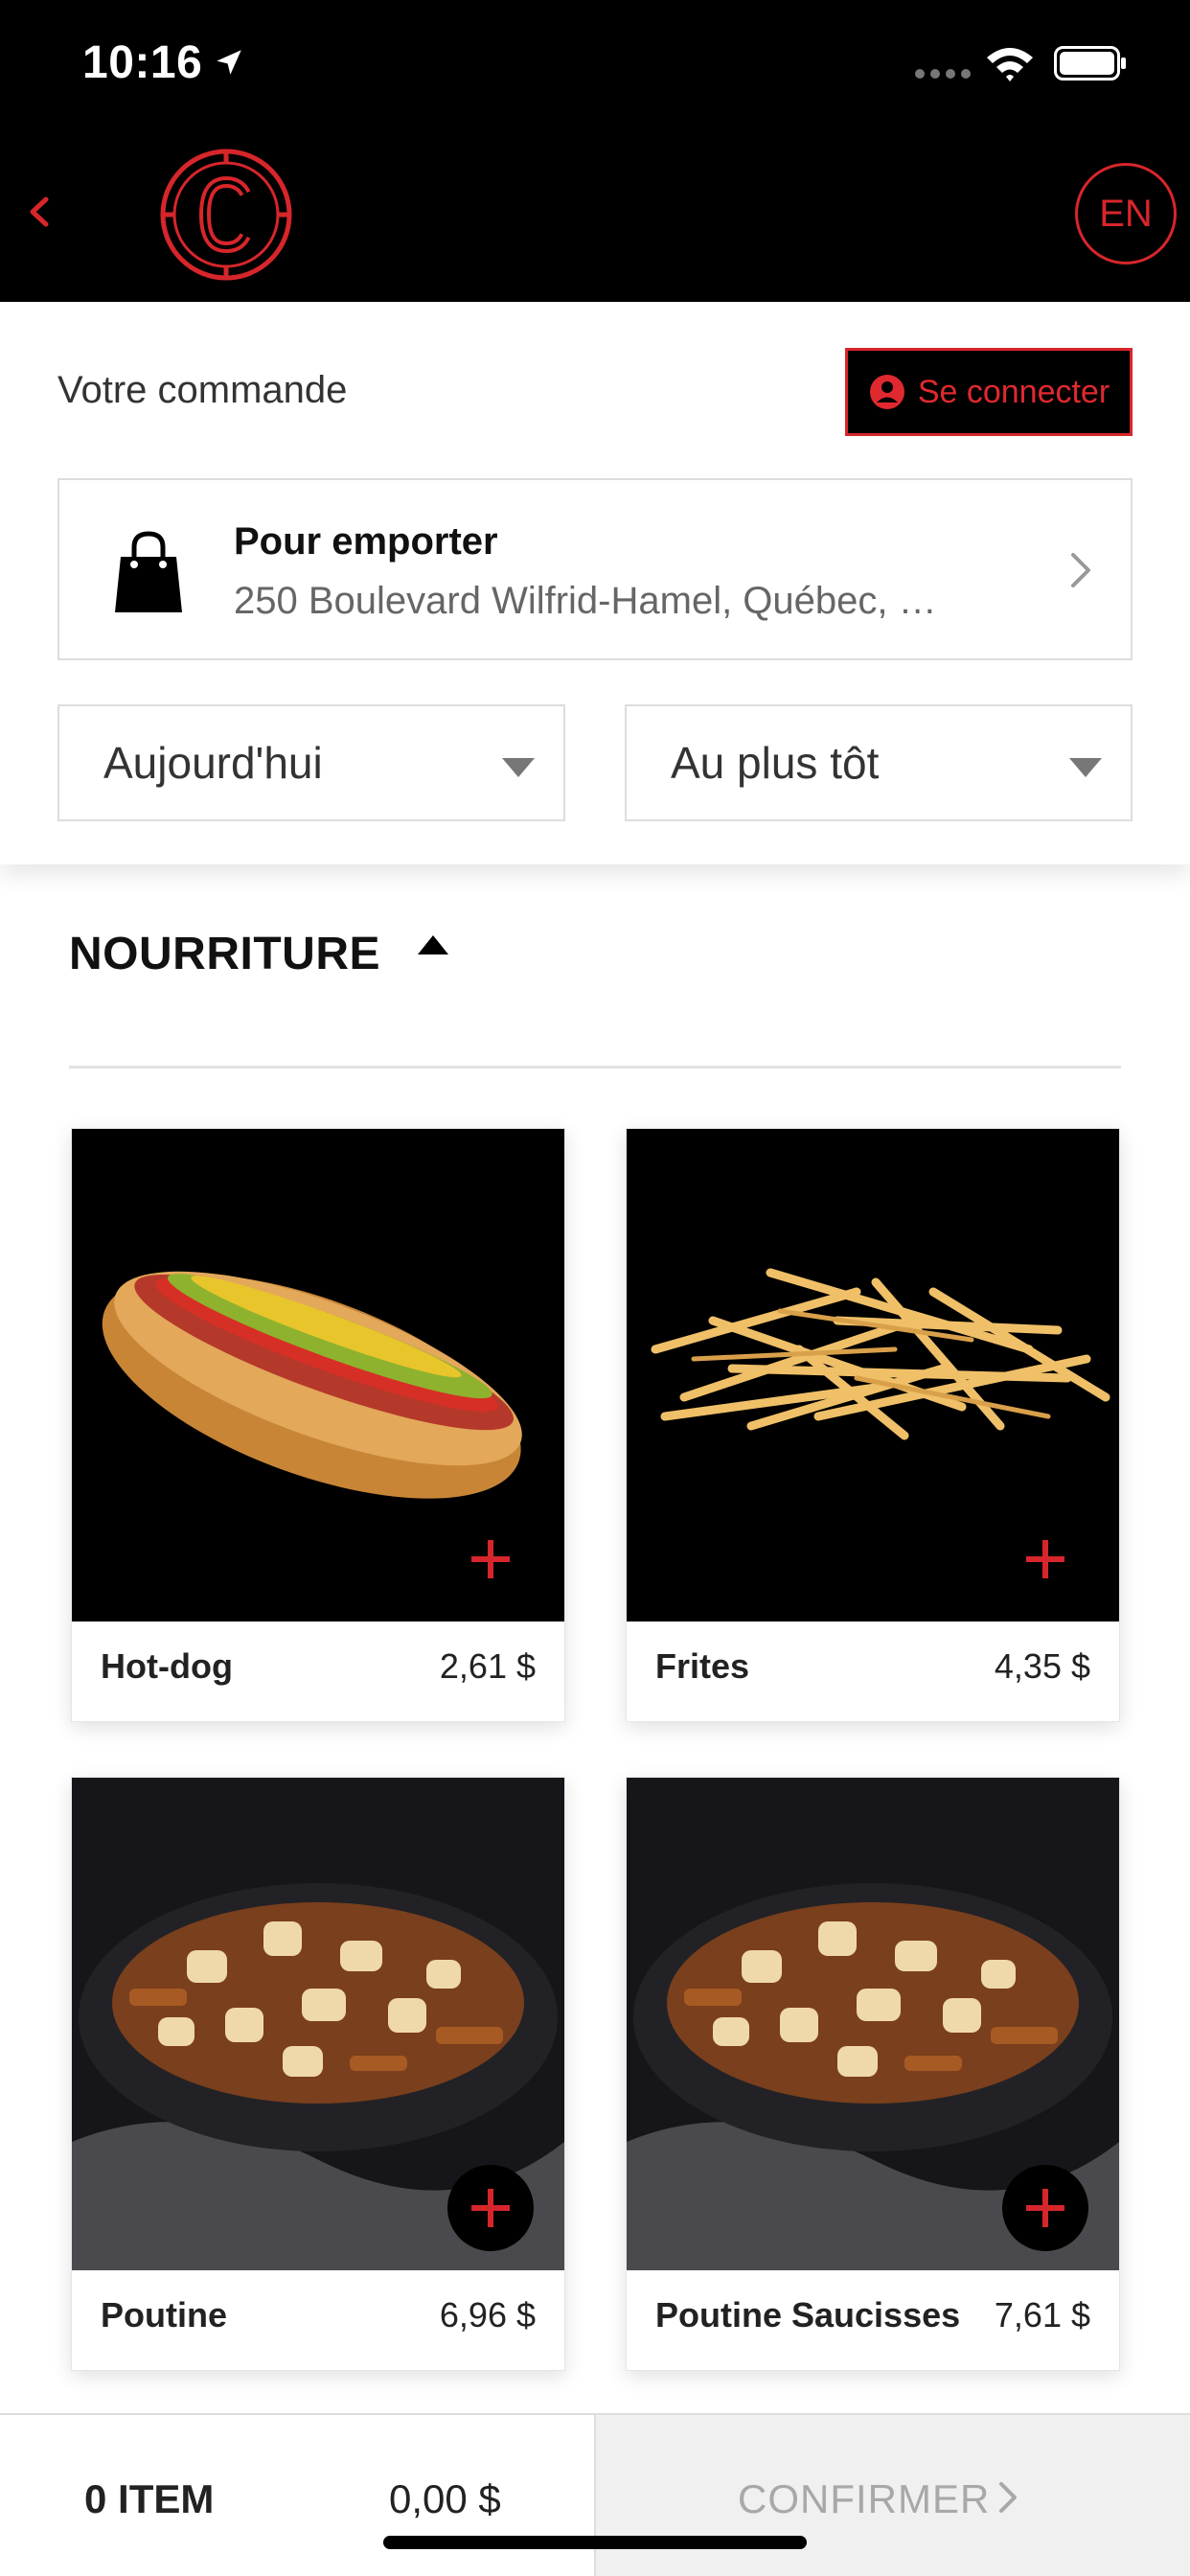 The image size is (1190, 2576). I want to click on user-icon, so click(887, 392).